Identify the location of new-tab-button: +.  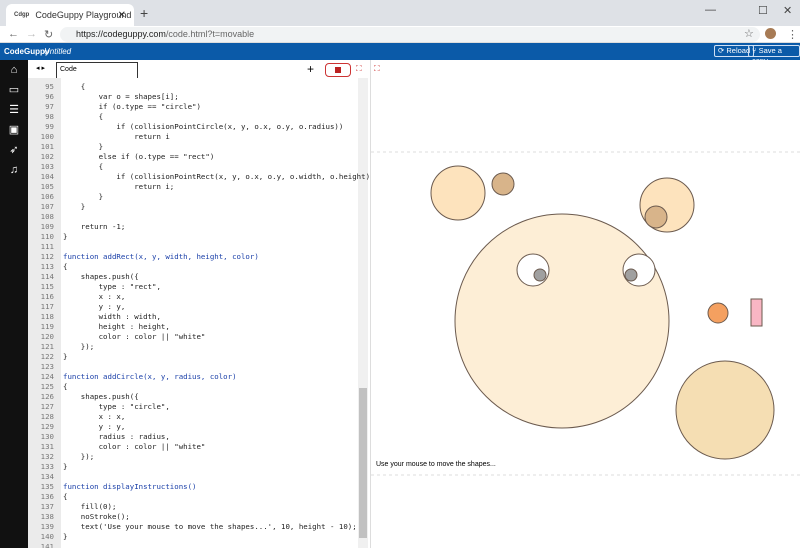
(144, 13).